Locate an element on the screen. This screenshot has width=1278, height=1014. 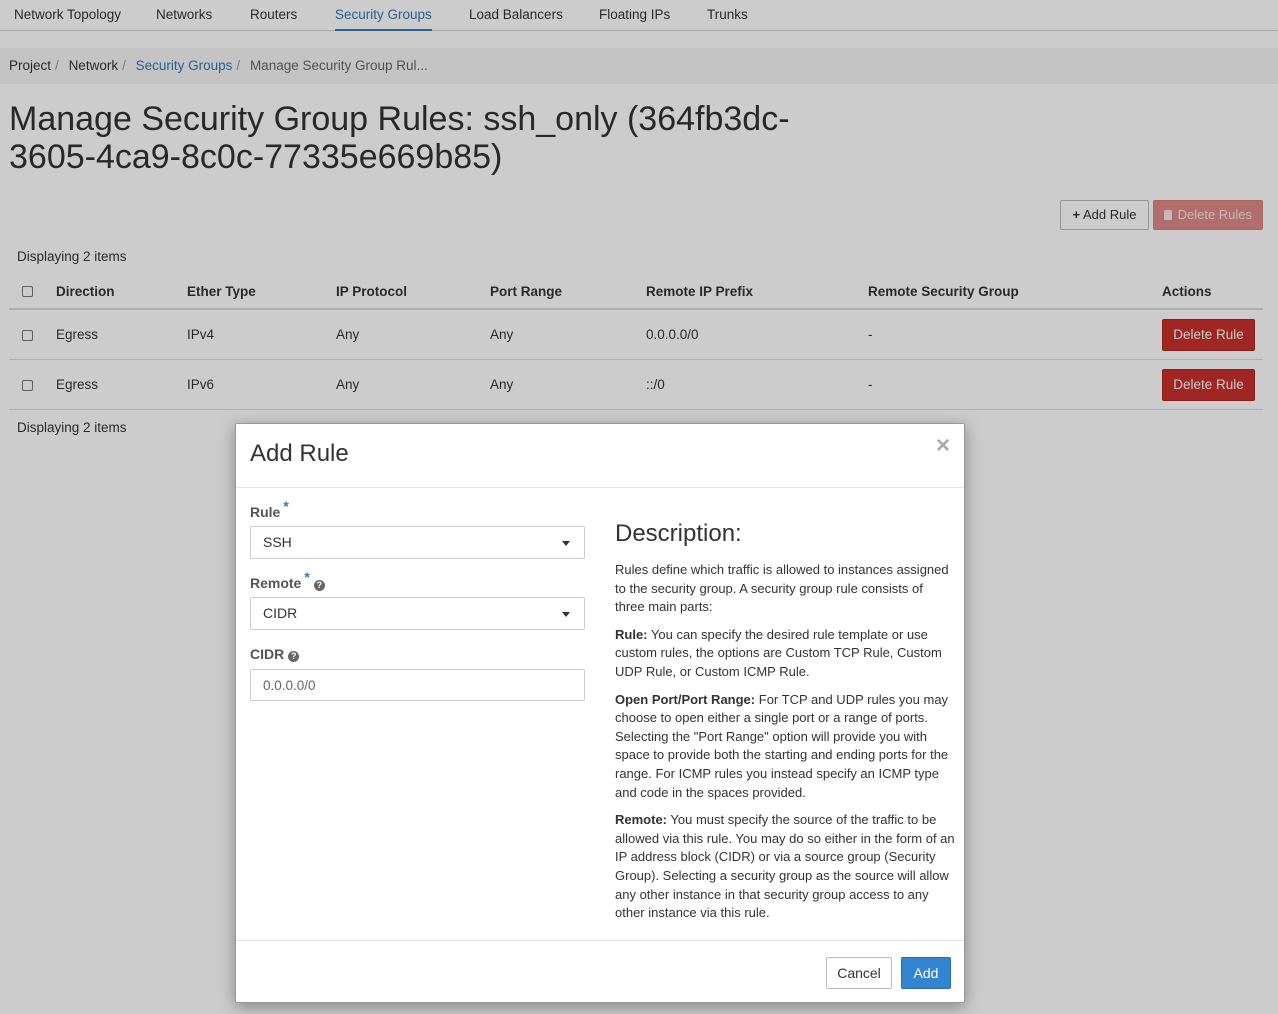
rule-label-text: Rule is located at coordinates (265, 512).